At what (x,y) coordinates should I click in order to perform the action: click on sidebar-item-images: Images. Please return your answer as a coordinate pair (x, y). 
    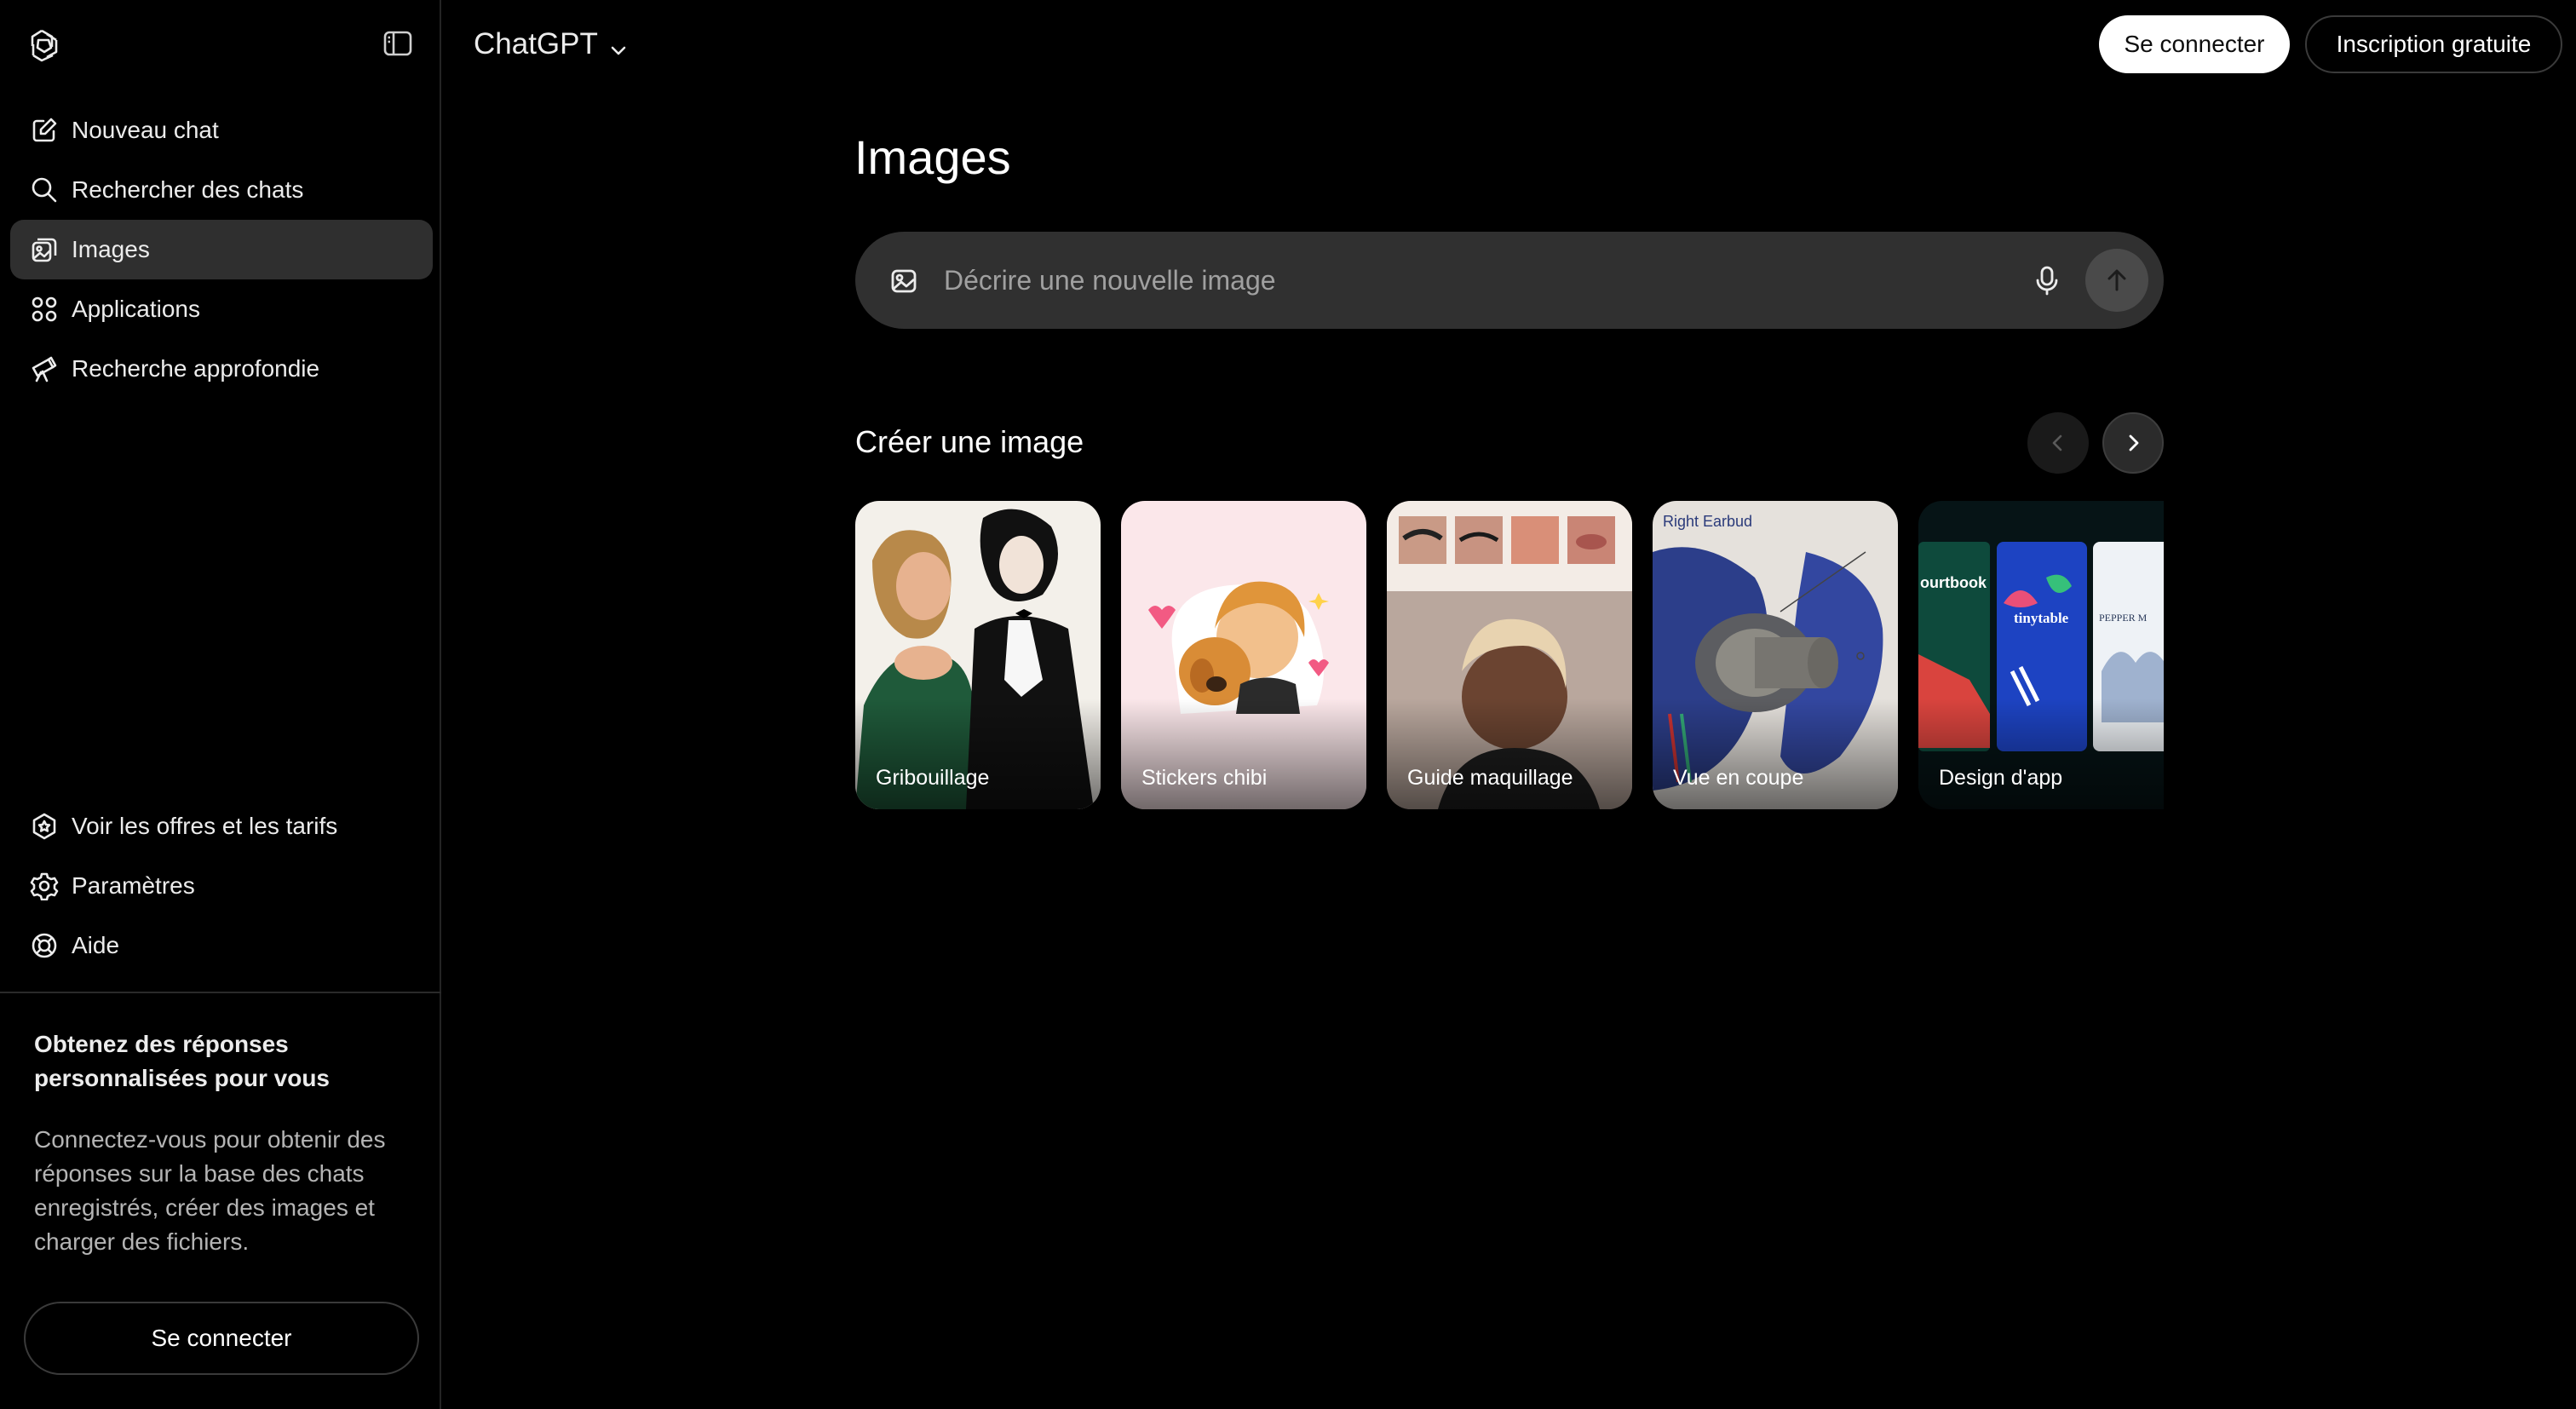
    Looking at the image, I should click on (222, 249).